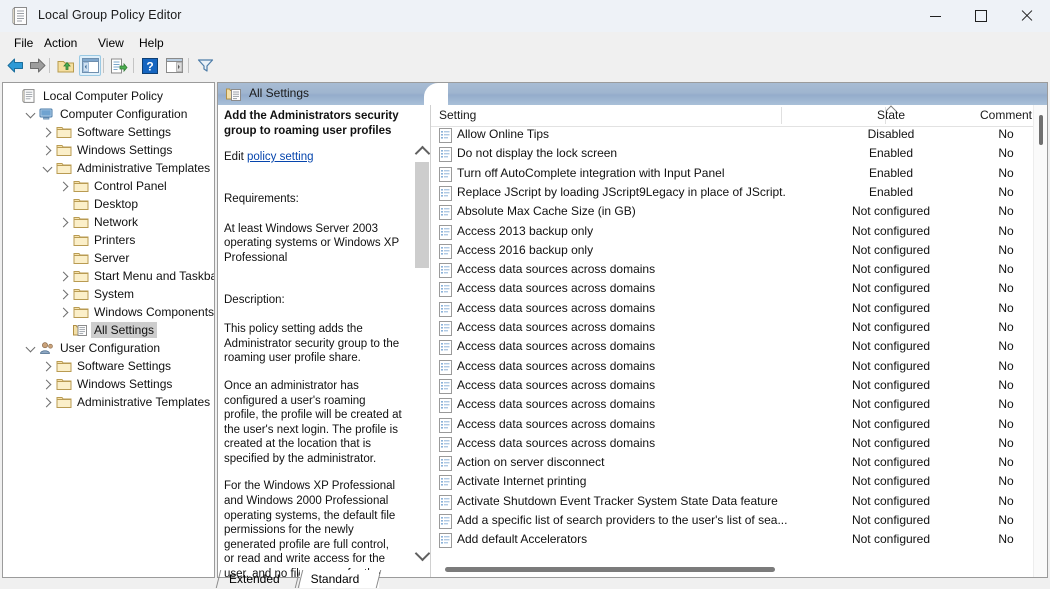  Describe the element at coordinates (119, 65) in the screenshot. I see `export-list-button` at that location.